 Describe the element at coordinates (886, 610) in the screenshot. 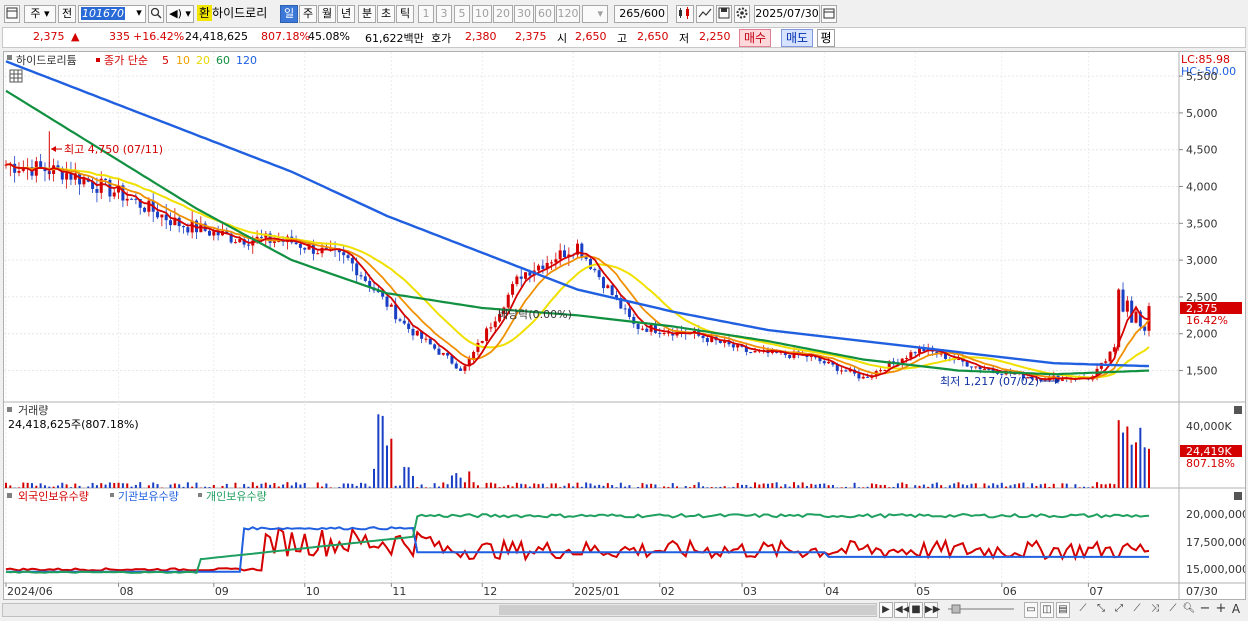

I see `play-icon: ▶` at that location.